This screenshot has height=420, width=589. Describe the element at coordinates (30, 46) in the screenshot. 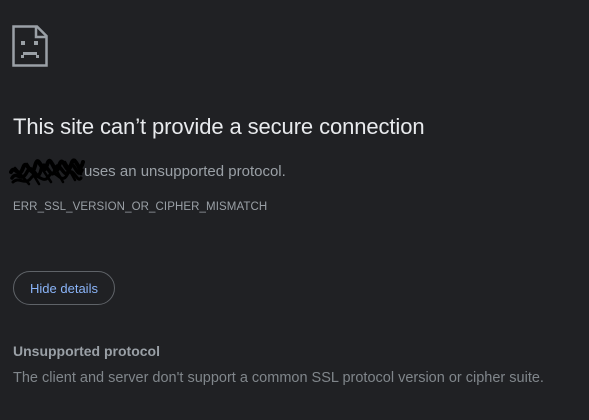

I see `sad-page-icon` at that location.